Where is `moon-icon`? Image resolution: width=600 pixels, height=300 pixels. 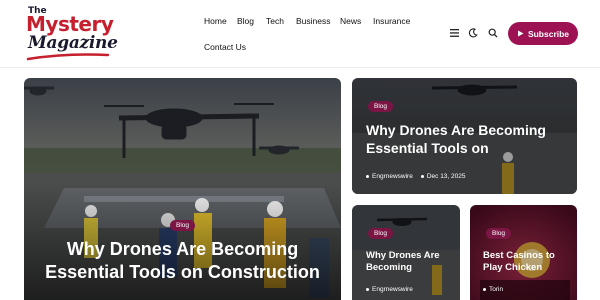 moon-icon is located at coordinates (473, 33).